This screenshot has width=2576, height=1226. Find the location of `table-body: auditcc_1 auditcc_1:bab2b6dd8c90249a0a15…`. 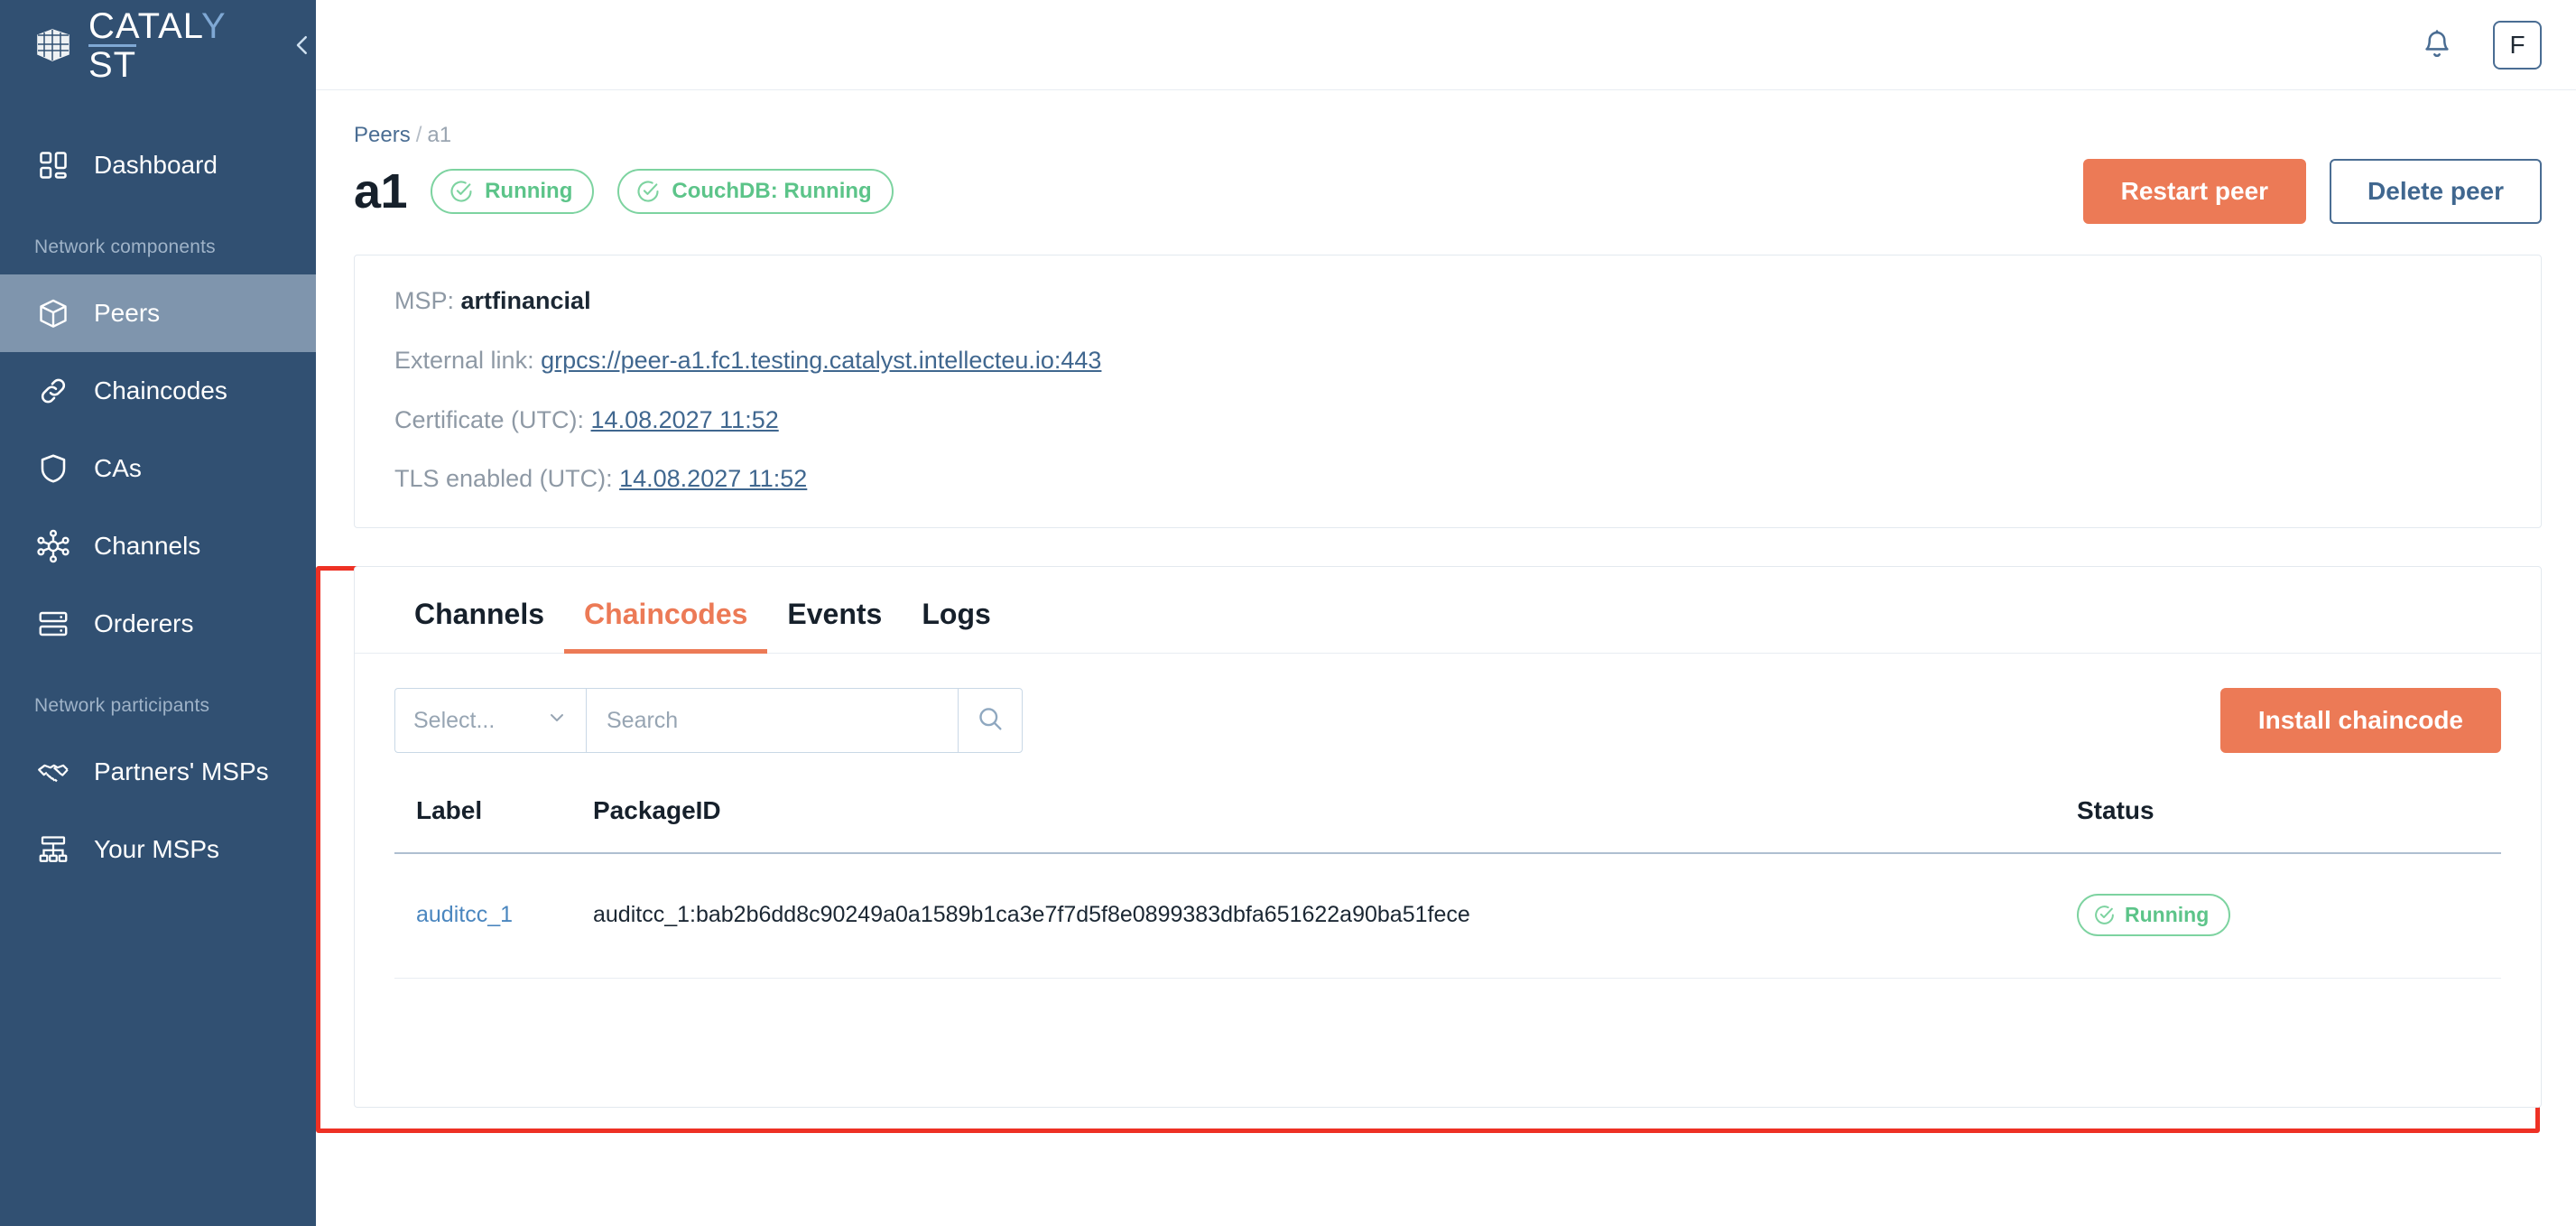

table-body: auditcc_1 auditcc_1:bab2b6dd8c90249a0a15… is located at coordinates (1447, 916).